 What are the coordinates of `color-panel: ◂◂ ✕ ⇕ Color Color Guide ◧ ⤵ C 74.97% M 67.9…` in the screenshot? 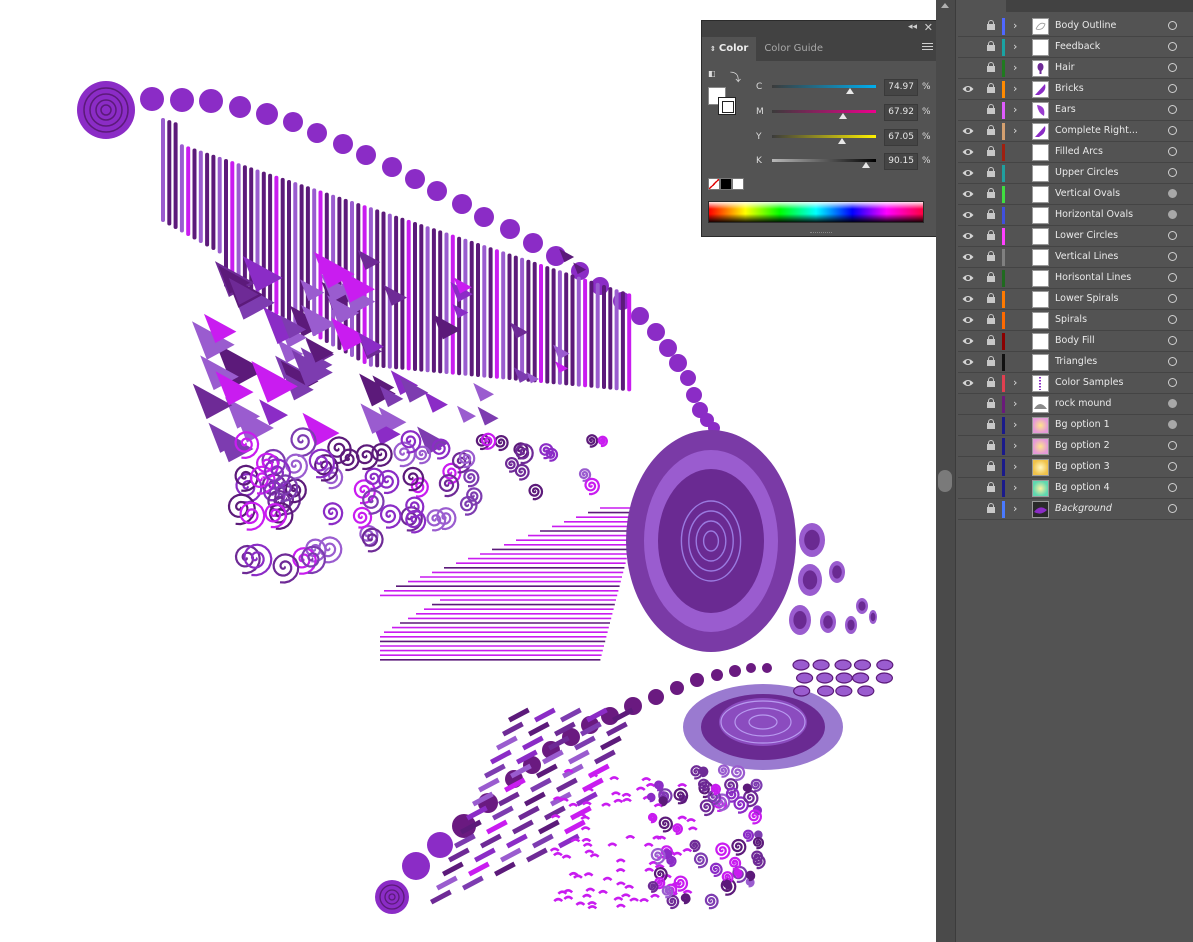 It's located at (820, 128).